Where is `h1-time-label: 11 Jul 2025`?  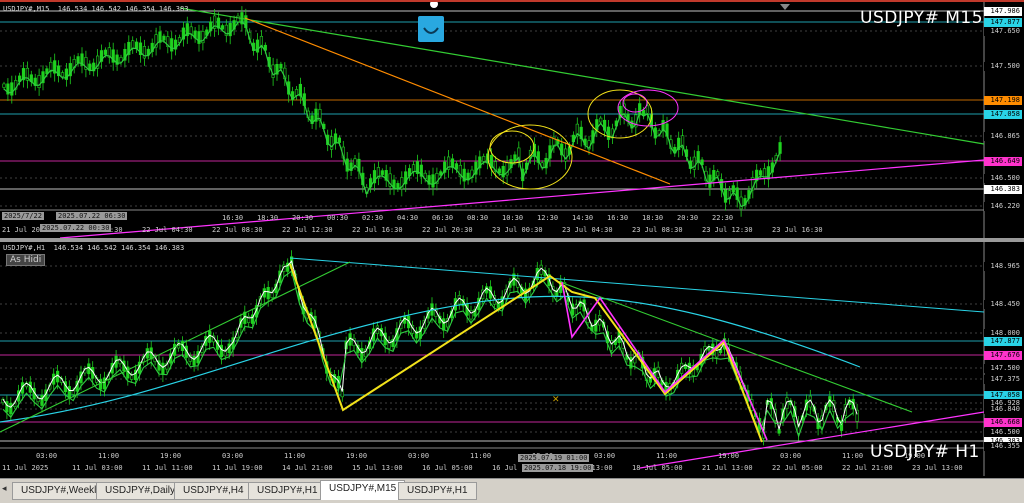
h1-time-label: 11 Jul 2025 is located at coordinates (25, 468).